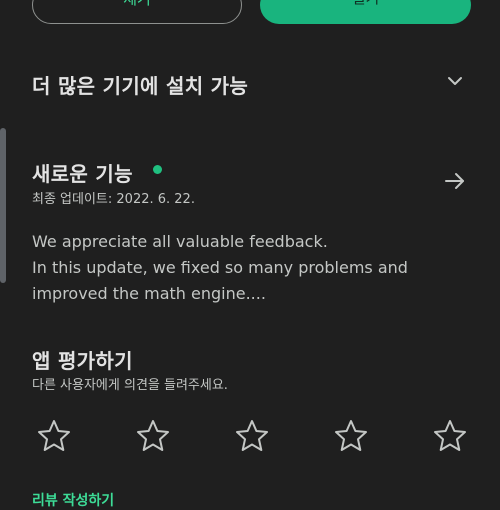 The width and height of the screenshot is (500, 510). Describe the element at coordinates (180, 241) in the screenshot. I see `release-note-line: We appreciate all valuable feedback.` at that location.